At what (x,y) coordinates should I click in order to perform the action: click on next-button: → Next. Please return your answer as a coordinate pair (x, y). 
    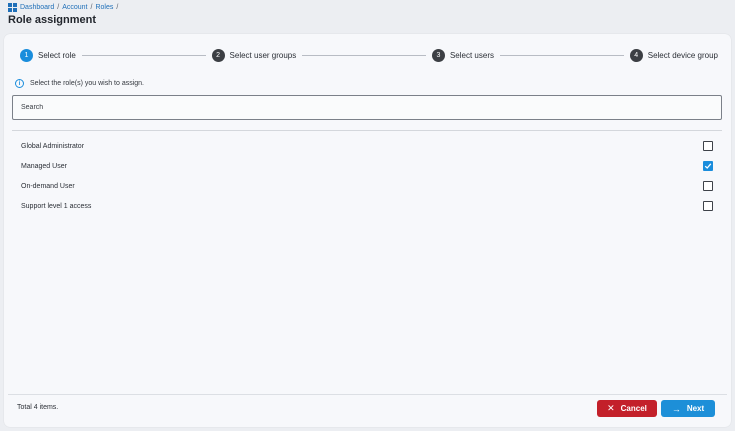
    Looking at the image, I should click on (688, 408).